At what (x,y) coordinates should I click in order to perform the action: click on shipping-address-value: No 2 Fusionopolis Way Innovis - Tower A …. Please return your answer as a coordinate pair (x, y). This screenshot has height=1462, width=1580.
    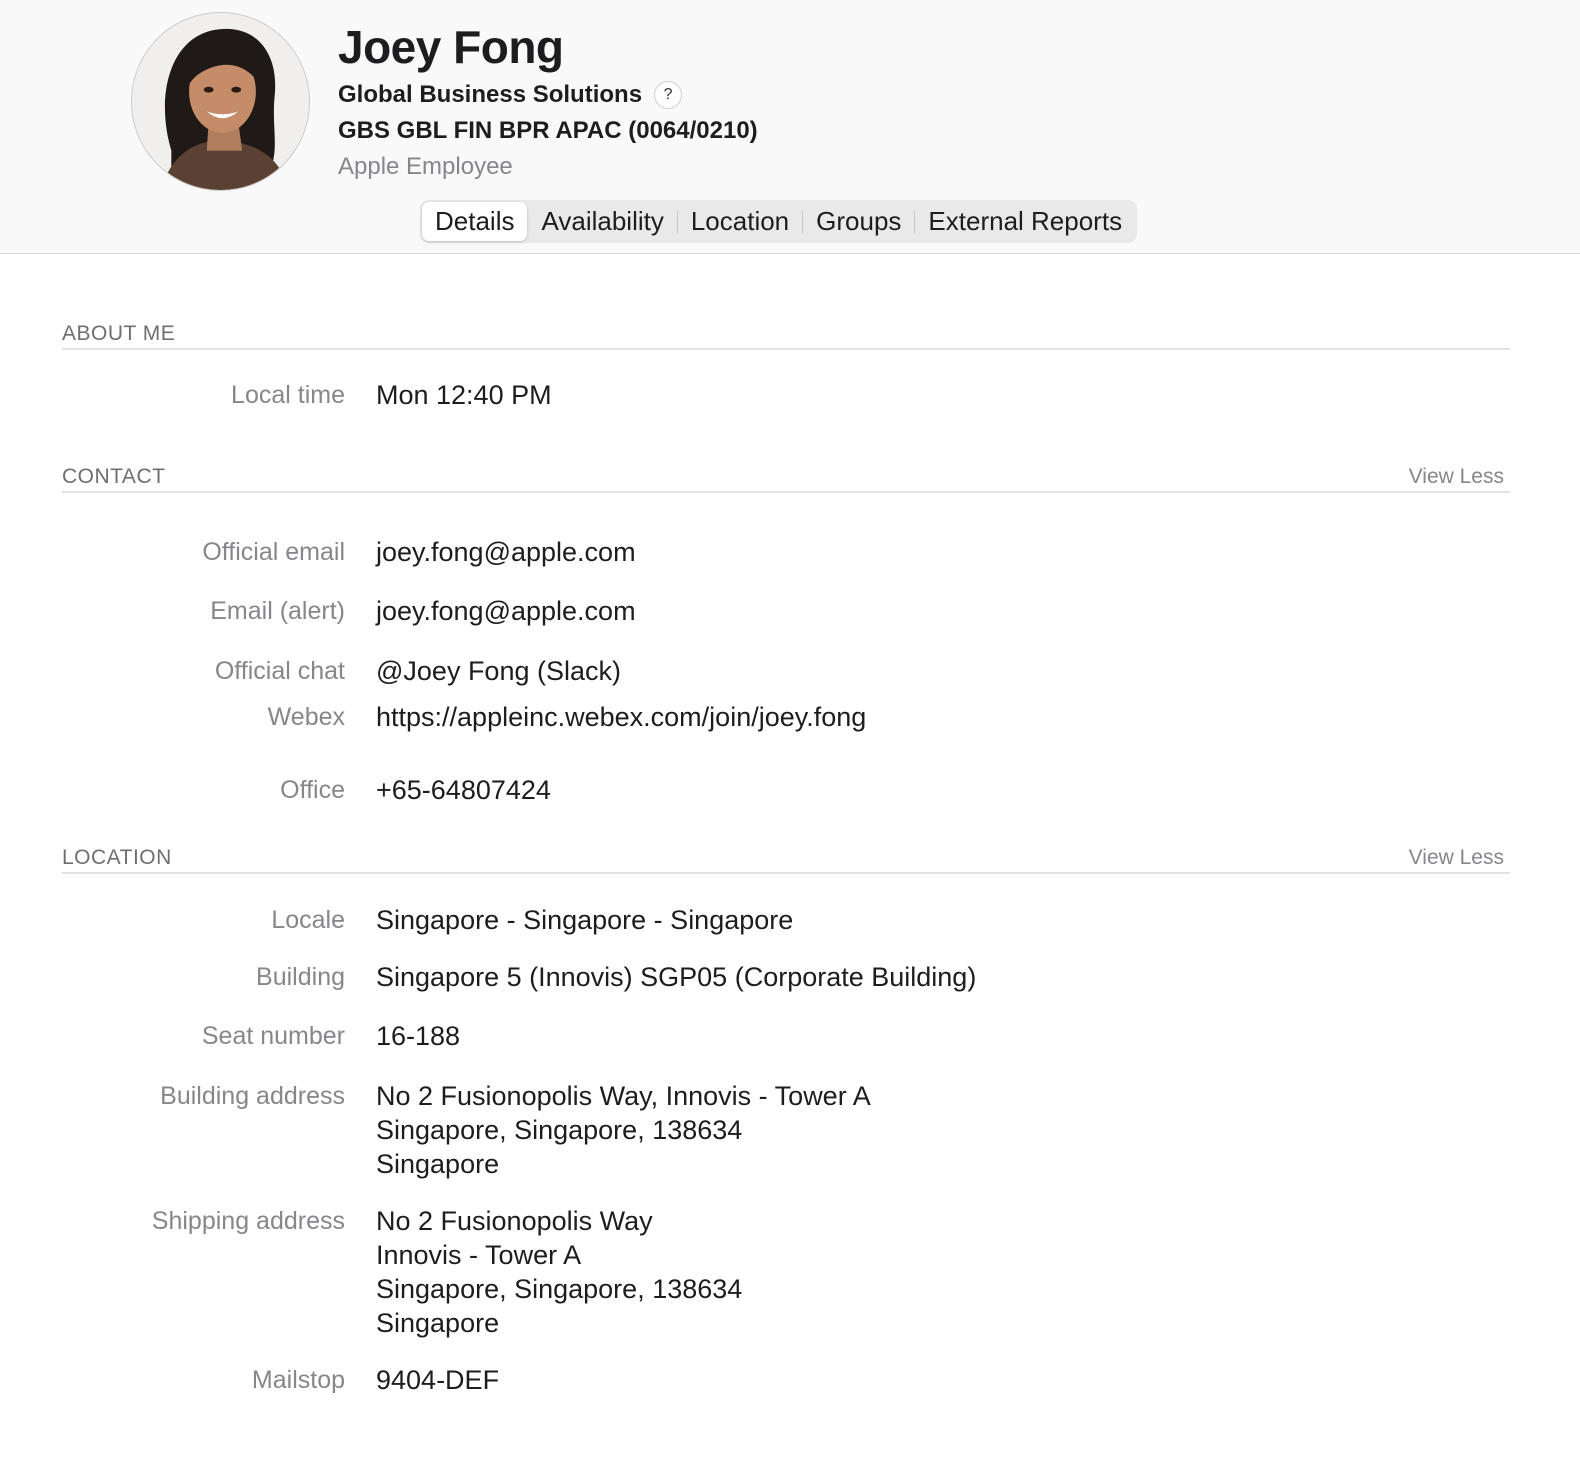
    Looking at the image, I should click on (559, 1272).